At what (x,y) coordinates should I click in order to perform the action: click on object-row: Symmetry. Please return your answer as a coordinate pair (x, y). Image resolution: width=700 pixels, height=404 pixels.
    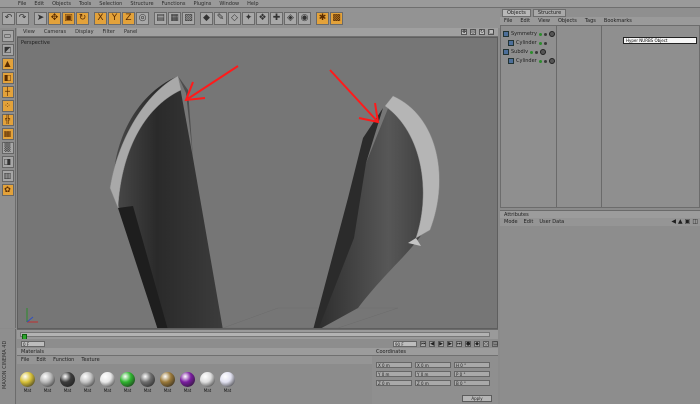
    Looking at the image, I should click on (529, 34).